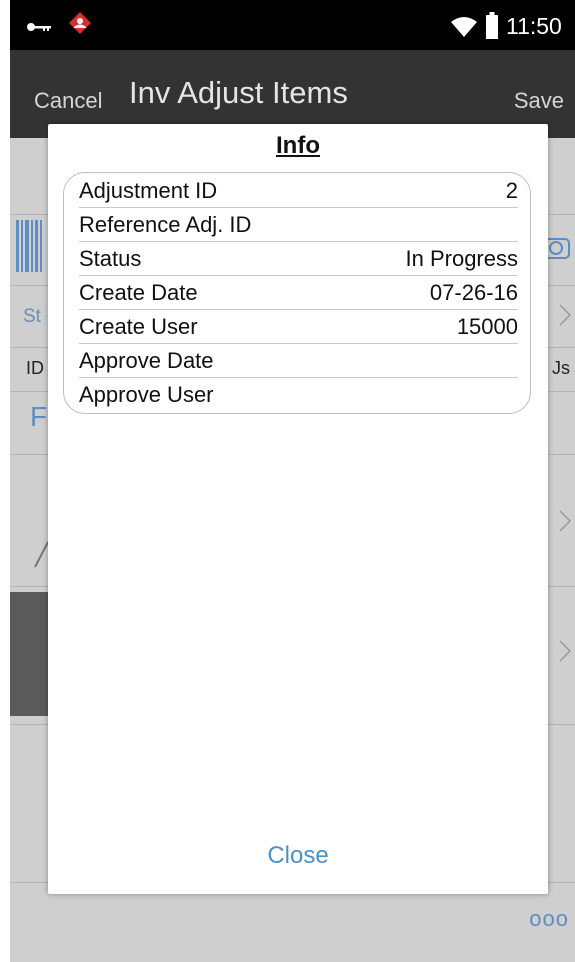 This screenshot has height=962, width=575. Describe the element at coordinates (238, 92) in the screenshot. I see `page-title: Inv Adjust Items` at that location.